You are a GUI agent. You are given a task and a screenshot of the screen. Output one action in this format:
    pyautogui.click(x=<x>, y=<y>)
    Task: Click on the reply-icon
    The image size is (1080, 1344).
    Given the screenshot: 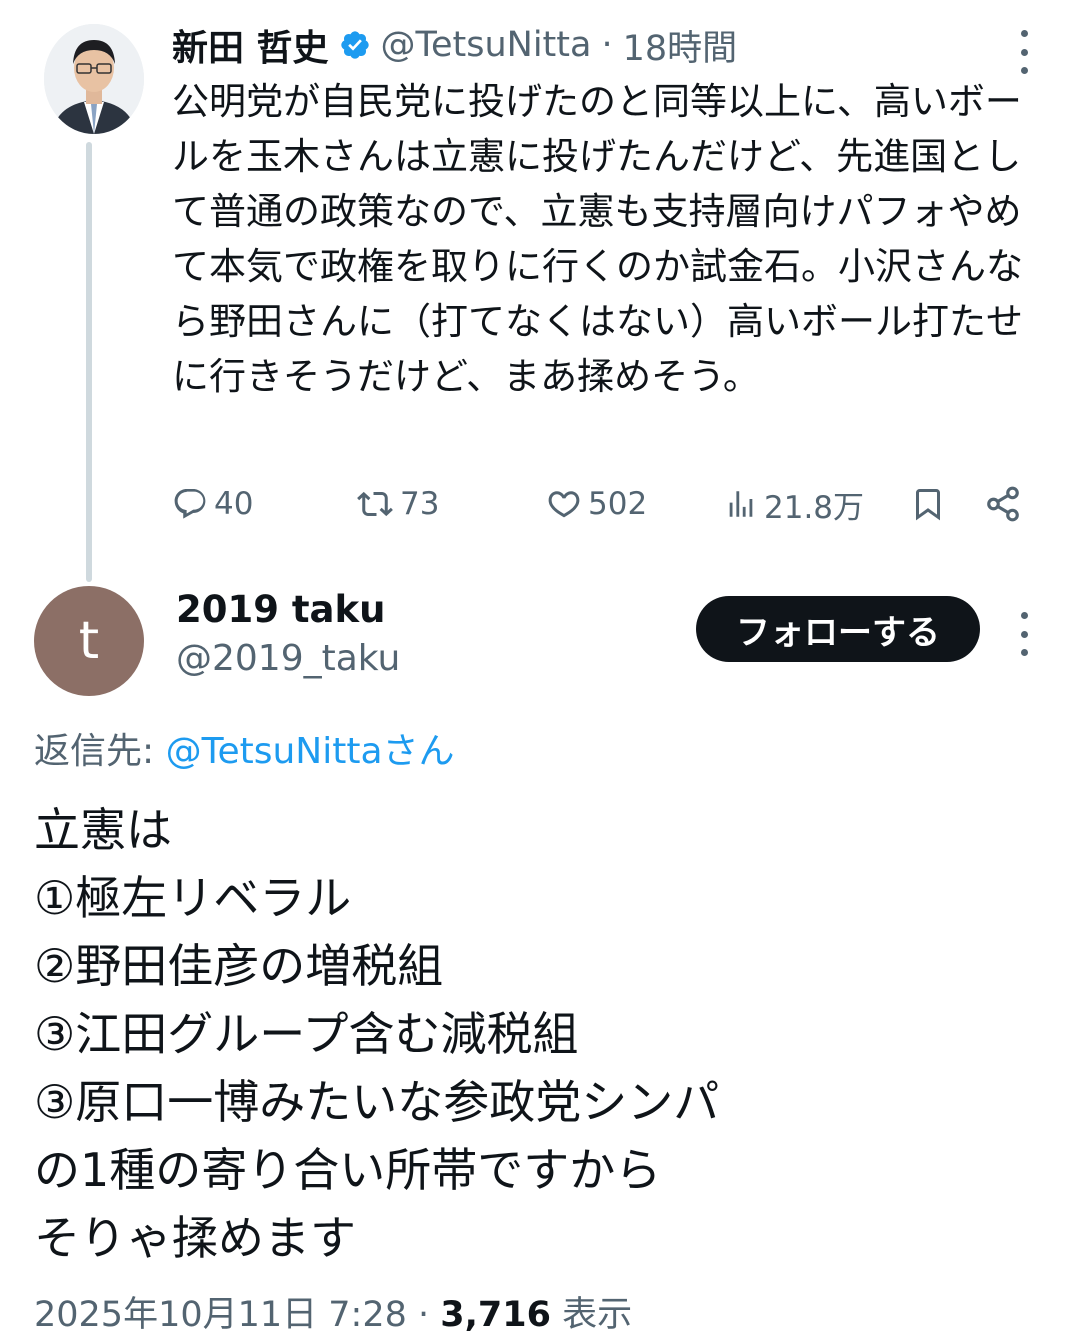 What is the action you would take?
    pyautogui.click(x=190, y=504)
    